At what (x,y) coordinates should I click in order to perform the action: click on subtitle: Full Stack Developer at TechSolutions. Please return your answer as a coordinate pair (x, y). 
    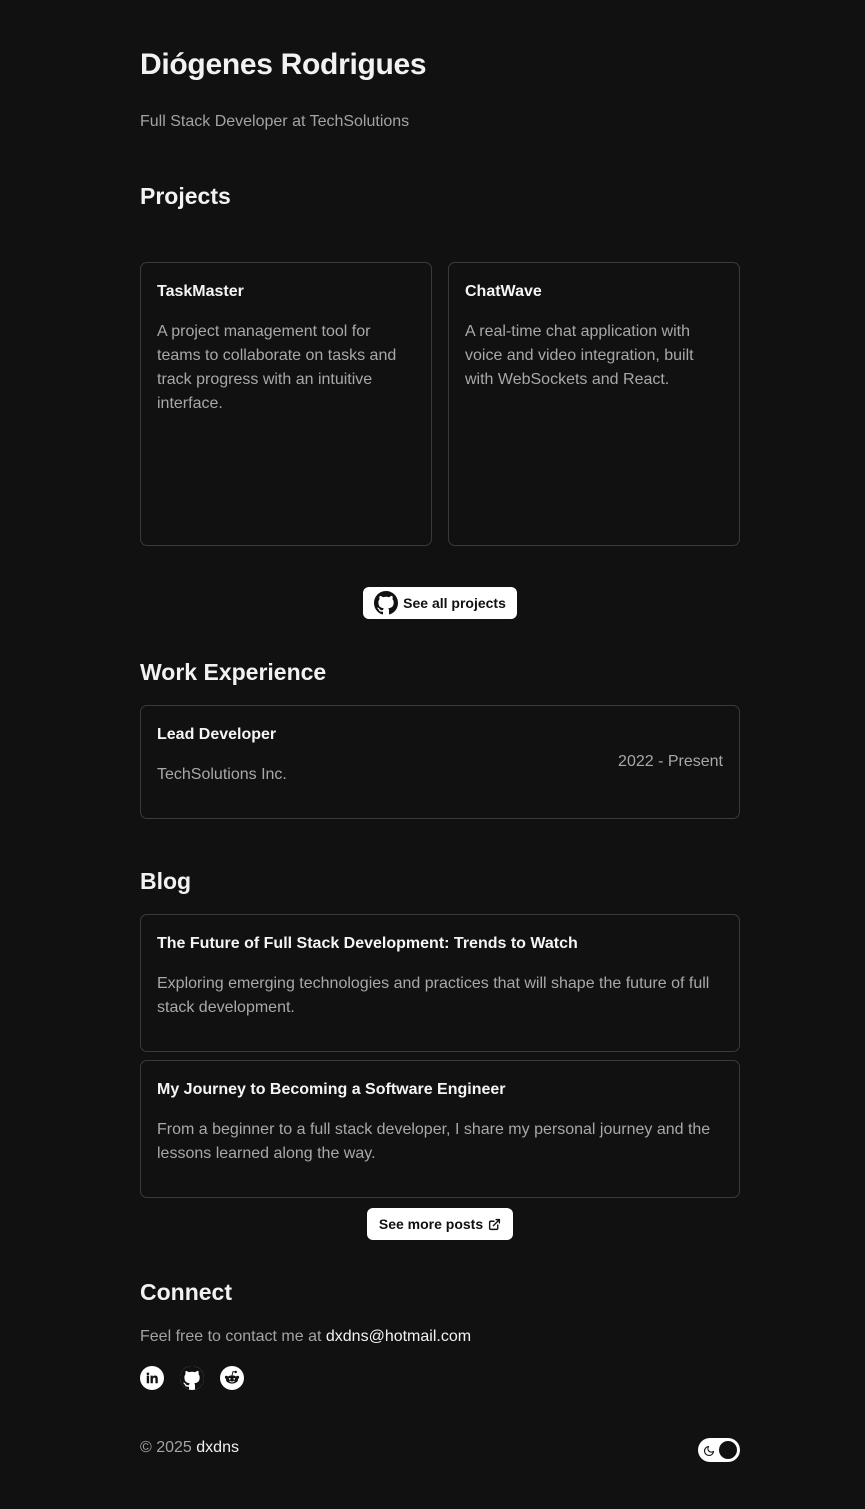
    Looking at the image, I should click on (275, 121).